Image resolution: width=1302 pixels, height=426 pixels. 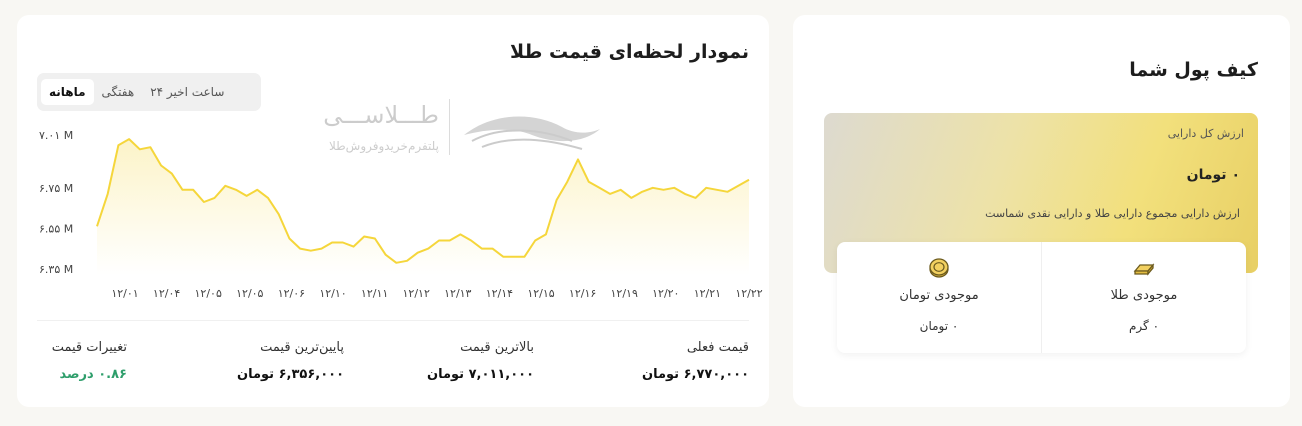 What do you see at coordinates (1205, 133) in the screenshot?
I see `total-assets-label: ارزش کل دارایی` at bounding box center [1205, 133].